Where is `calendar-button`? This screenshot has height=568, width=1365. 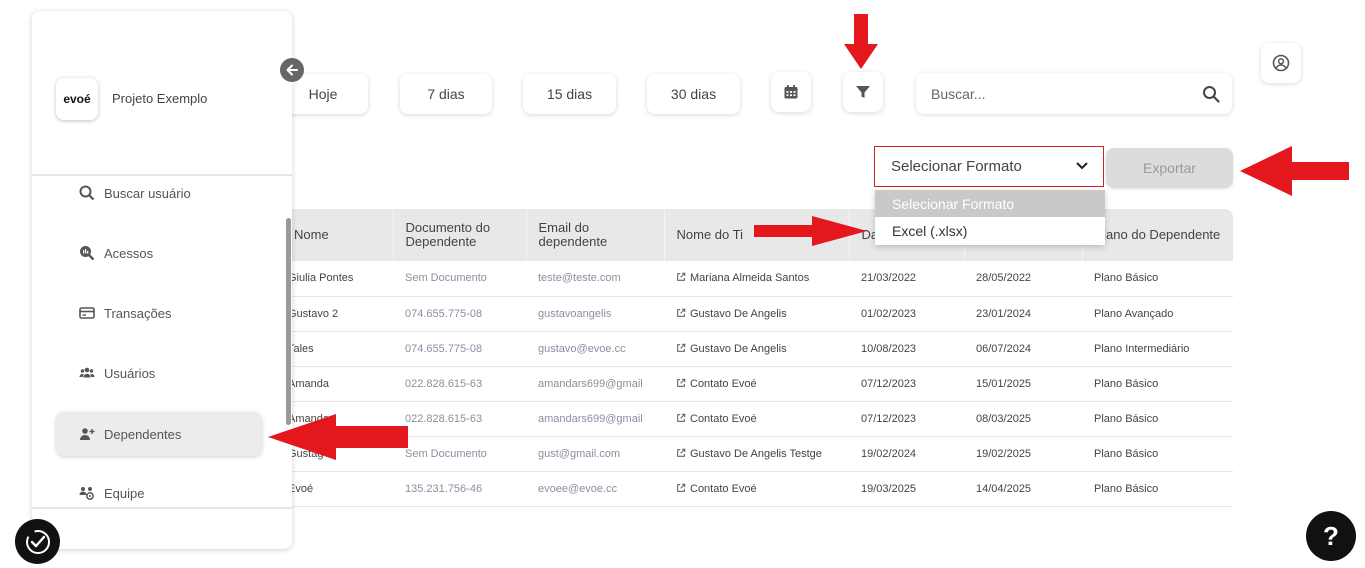
calendar-button is located at coordinates (791, 92).